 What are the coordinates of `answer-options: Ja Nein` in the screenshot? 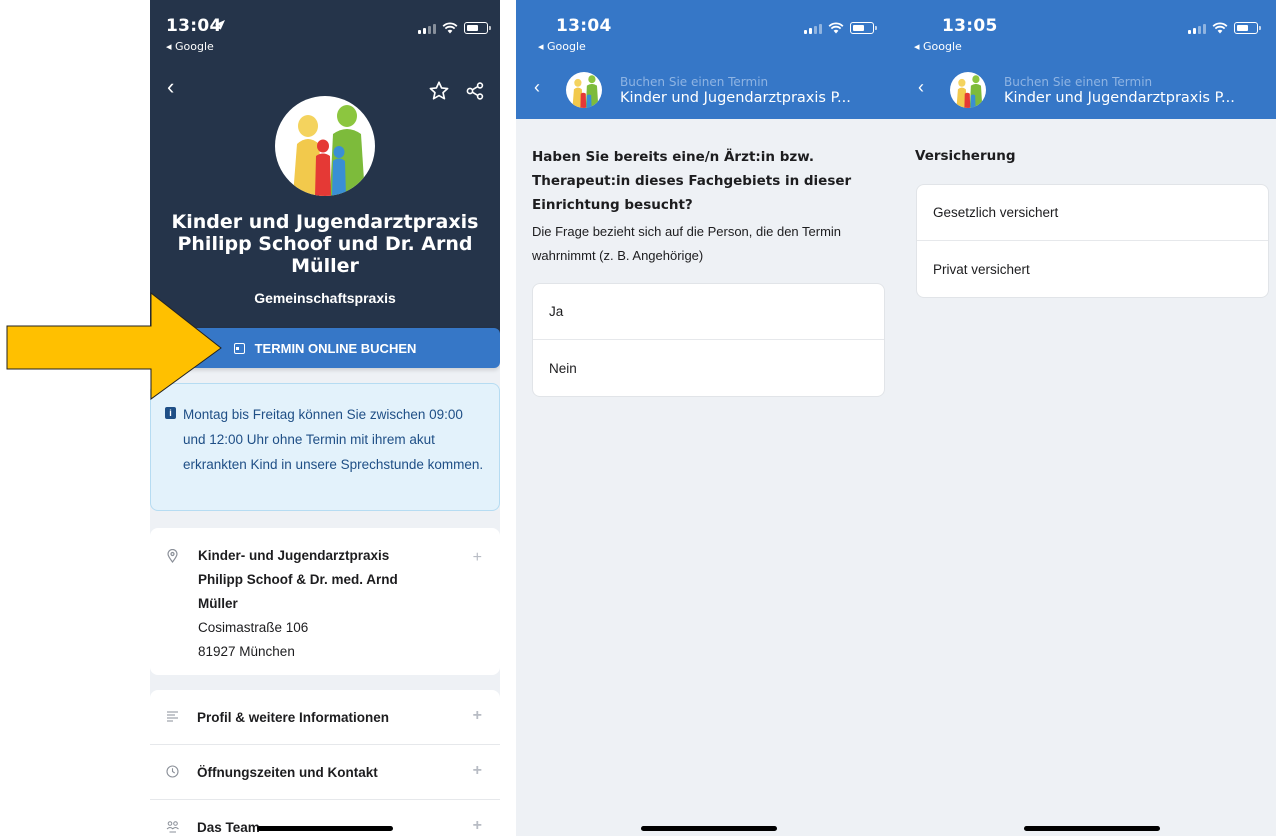 It's located at (708, 340).